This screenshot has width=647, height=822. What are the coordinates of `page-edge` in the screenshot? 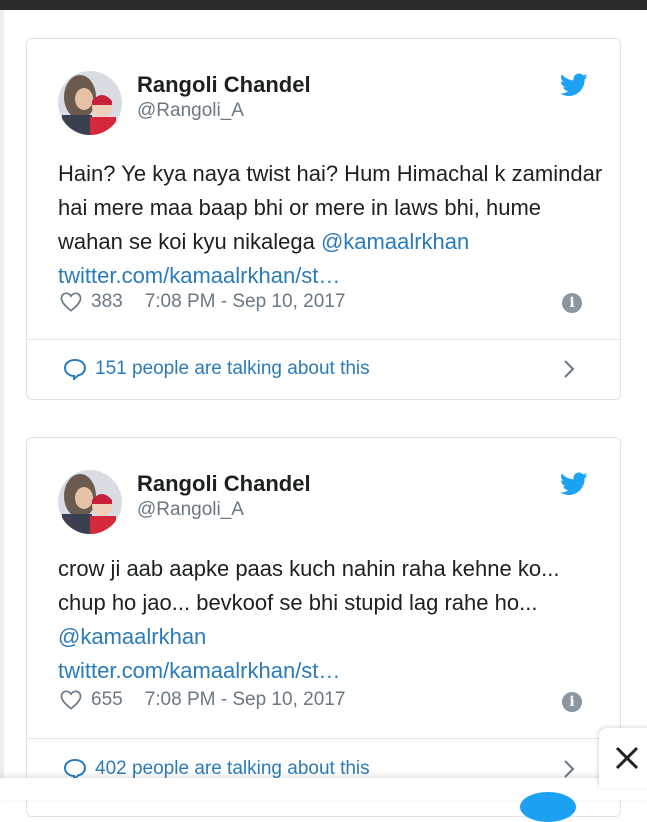 It's located at (2, 405).